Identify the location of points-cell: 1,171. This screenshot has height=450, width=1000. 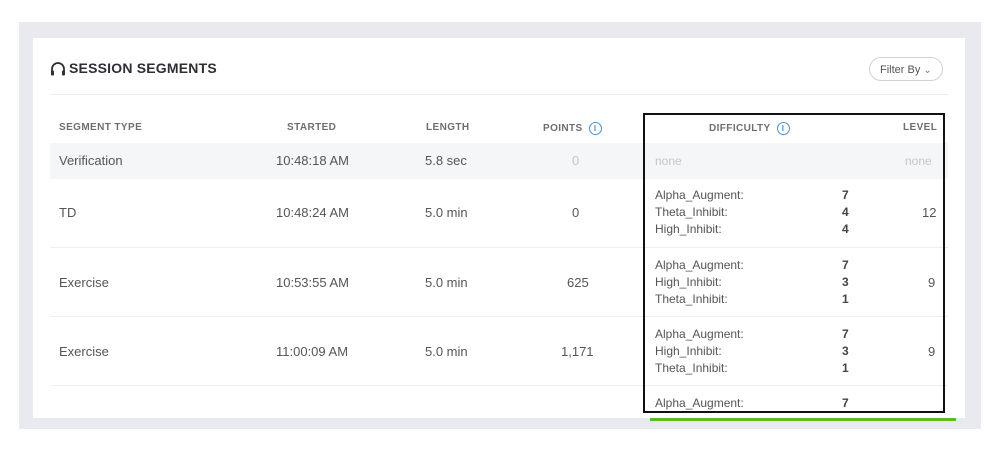
(577, 351).